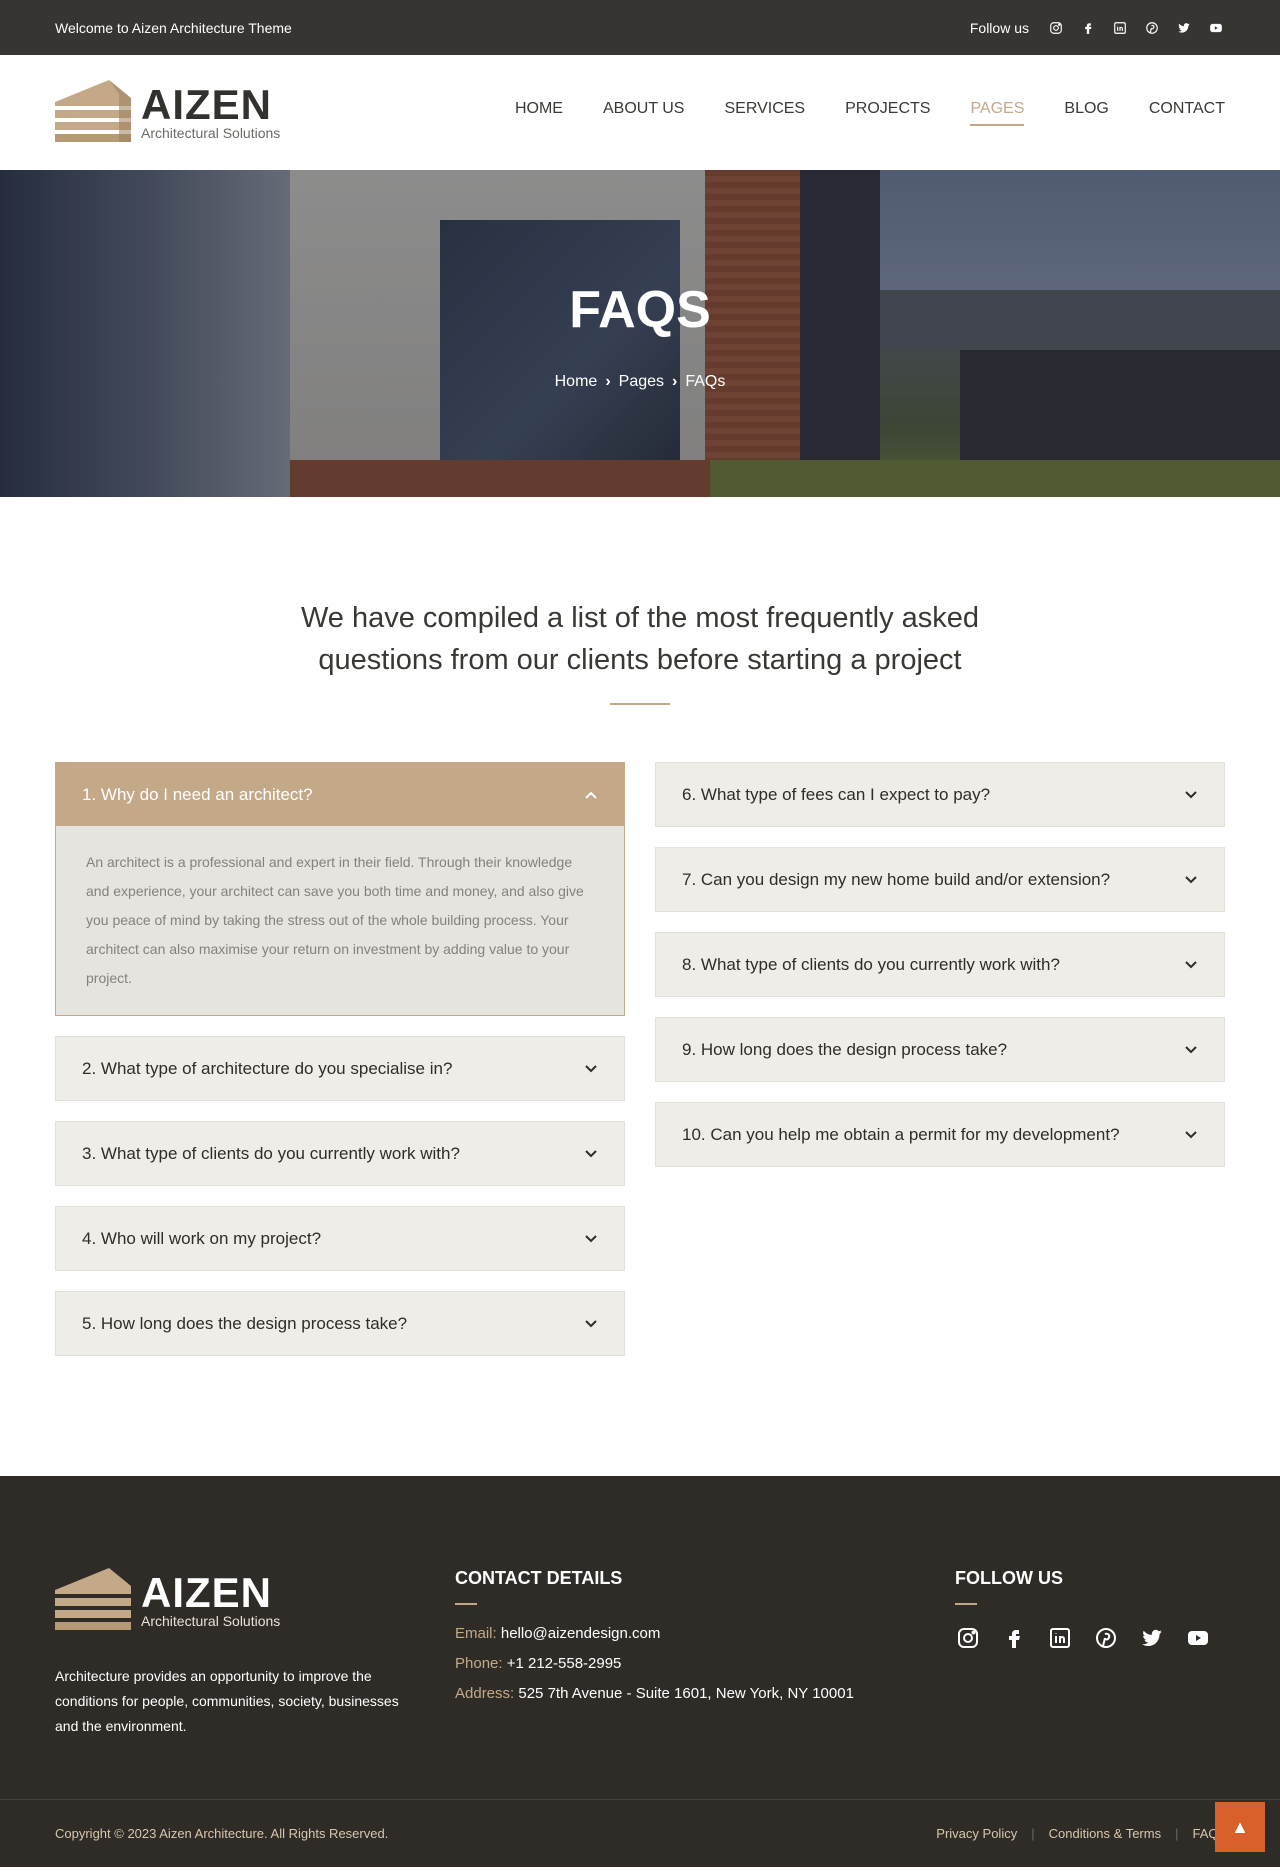  I want to click on footer-brand-tagline: Architectural Solutions, so click(211, 1621).